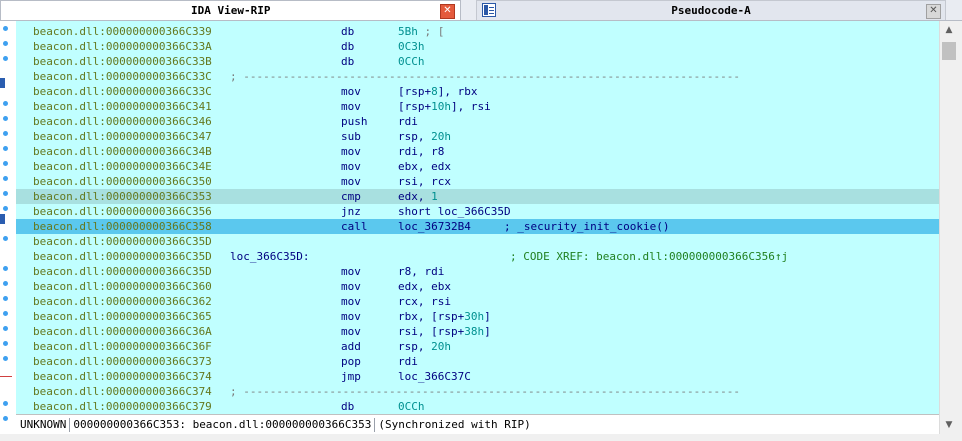 The image size is (962, 441). I want to click on listing-line: beacon.dll:000000000366C362 mov rcx, rsi, so click(477, 301).